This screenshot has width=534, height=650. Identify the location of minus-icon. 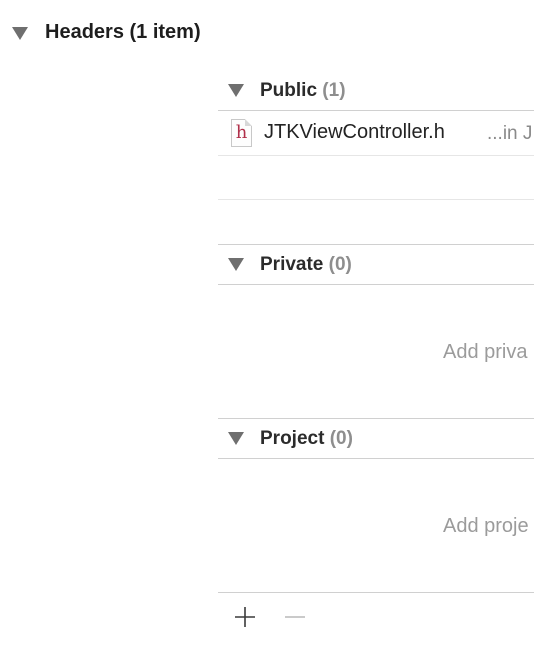
(295, 617).